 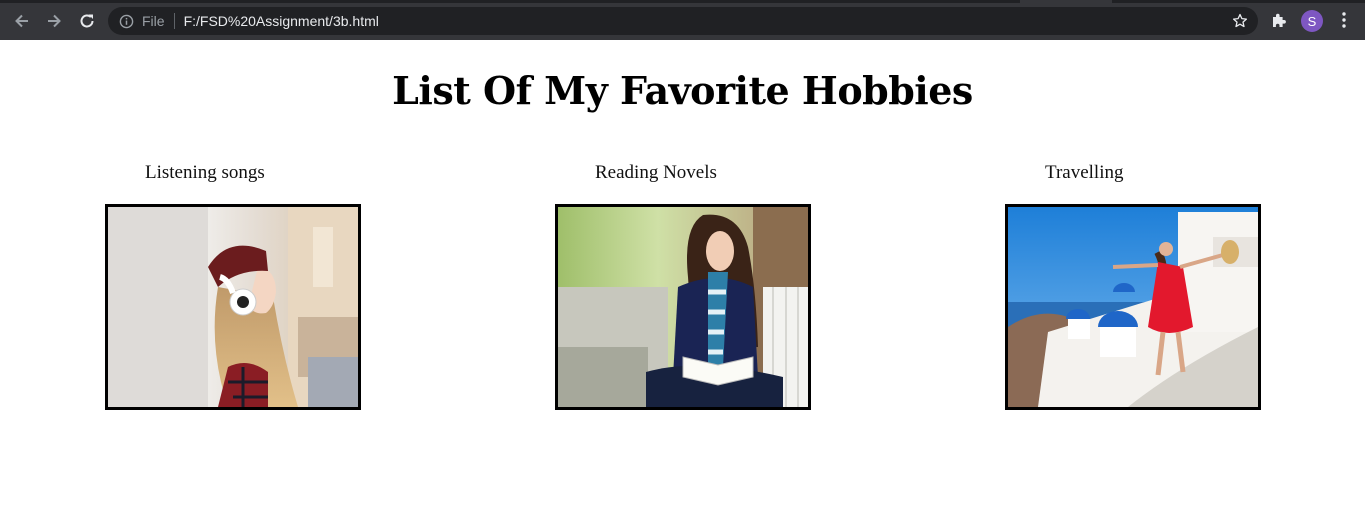 I want to click on site-info-icon, so click(x=126, y=21).